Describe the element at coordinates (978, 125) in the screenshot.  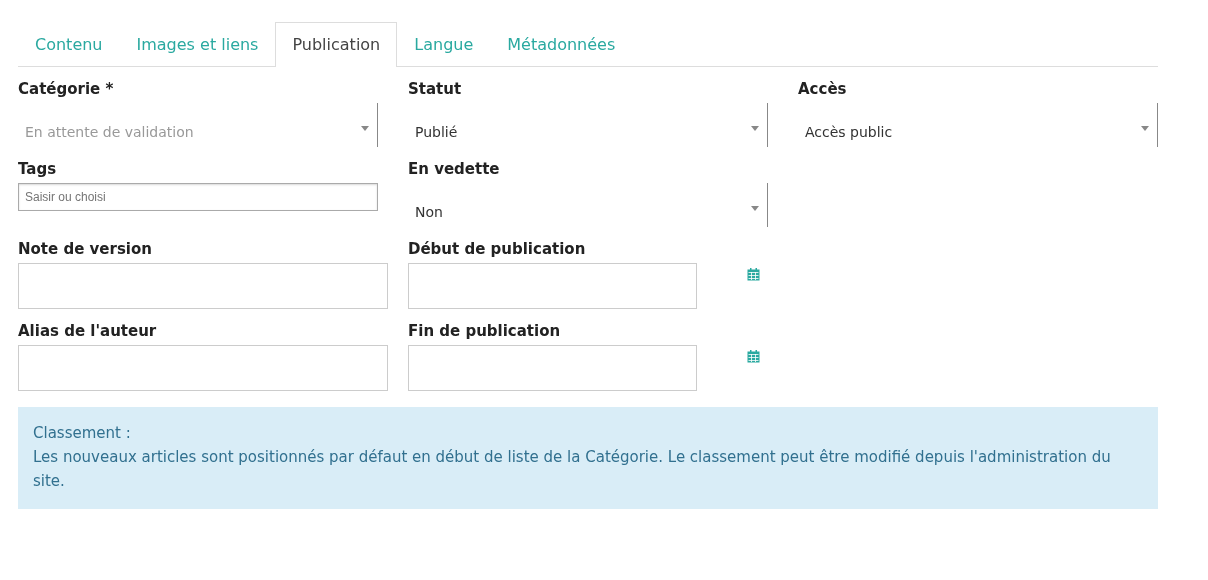
I see `select-field: Accès public` at that location.